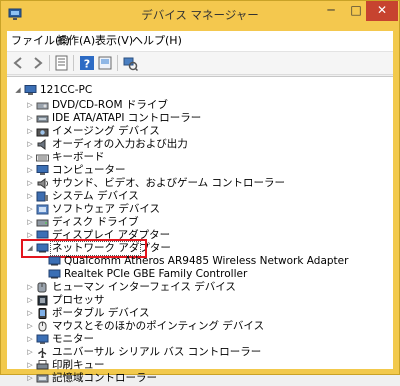  Describe the element at coordinates (42, 365) in the screenshot. I see `printer-icon` at that location.